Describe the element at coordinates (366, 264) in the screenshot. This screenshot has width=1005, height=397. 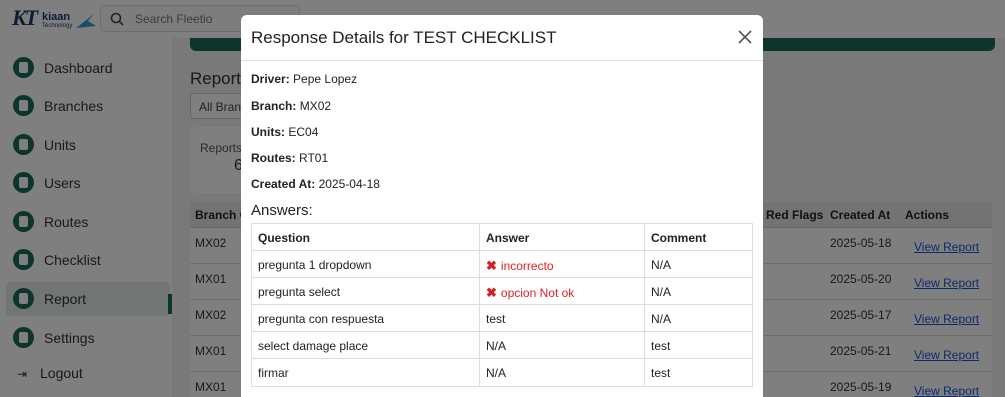
I see `question-cell: pregunta 1 dropdown` at that location.